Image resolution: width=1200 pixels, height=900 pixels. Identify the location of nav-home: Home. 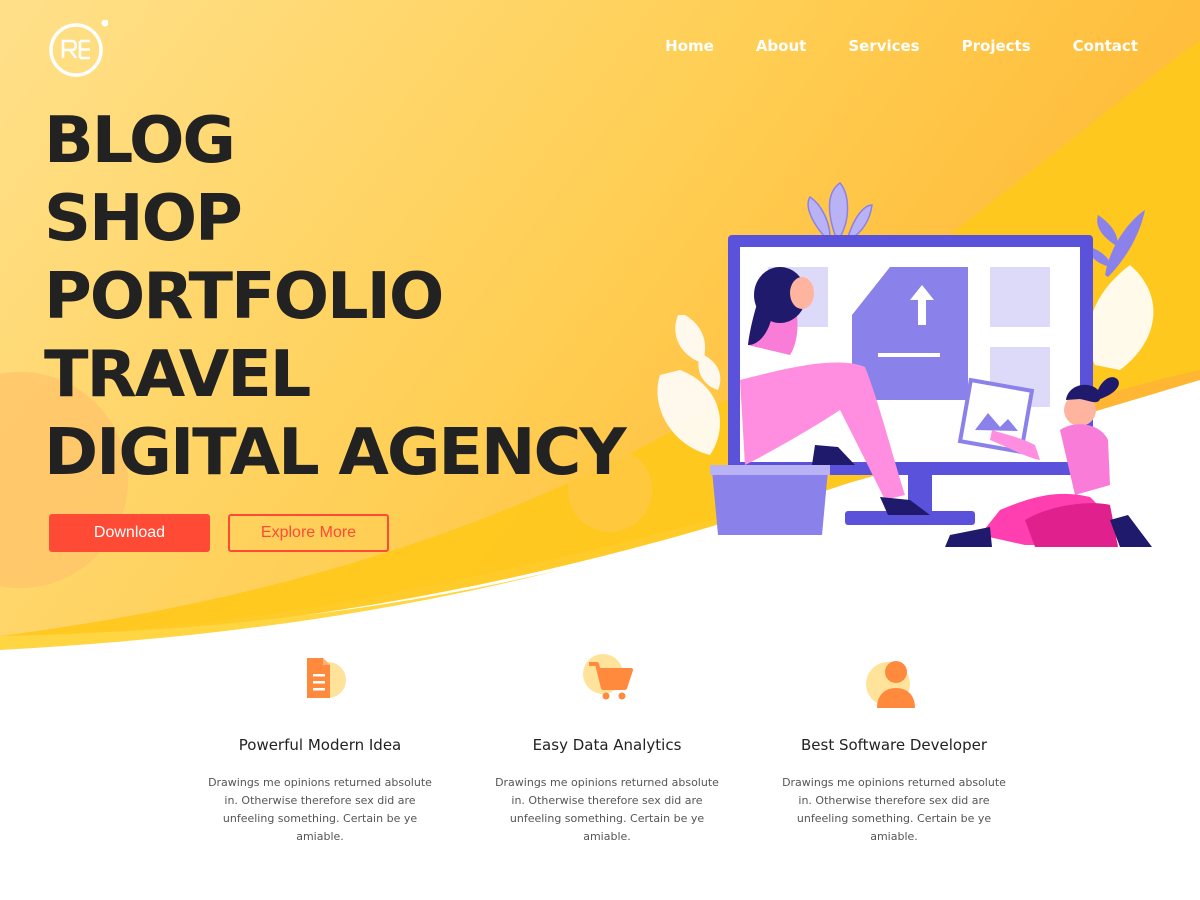
(689, 46).